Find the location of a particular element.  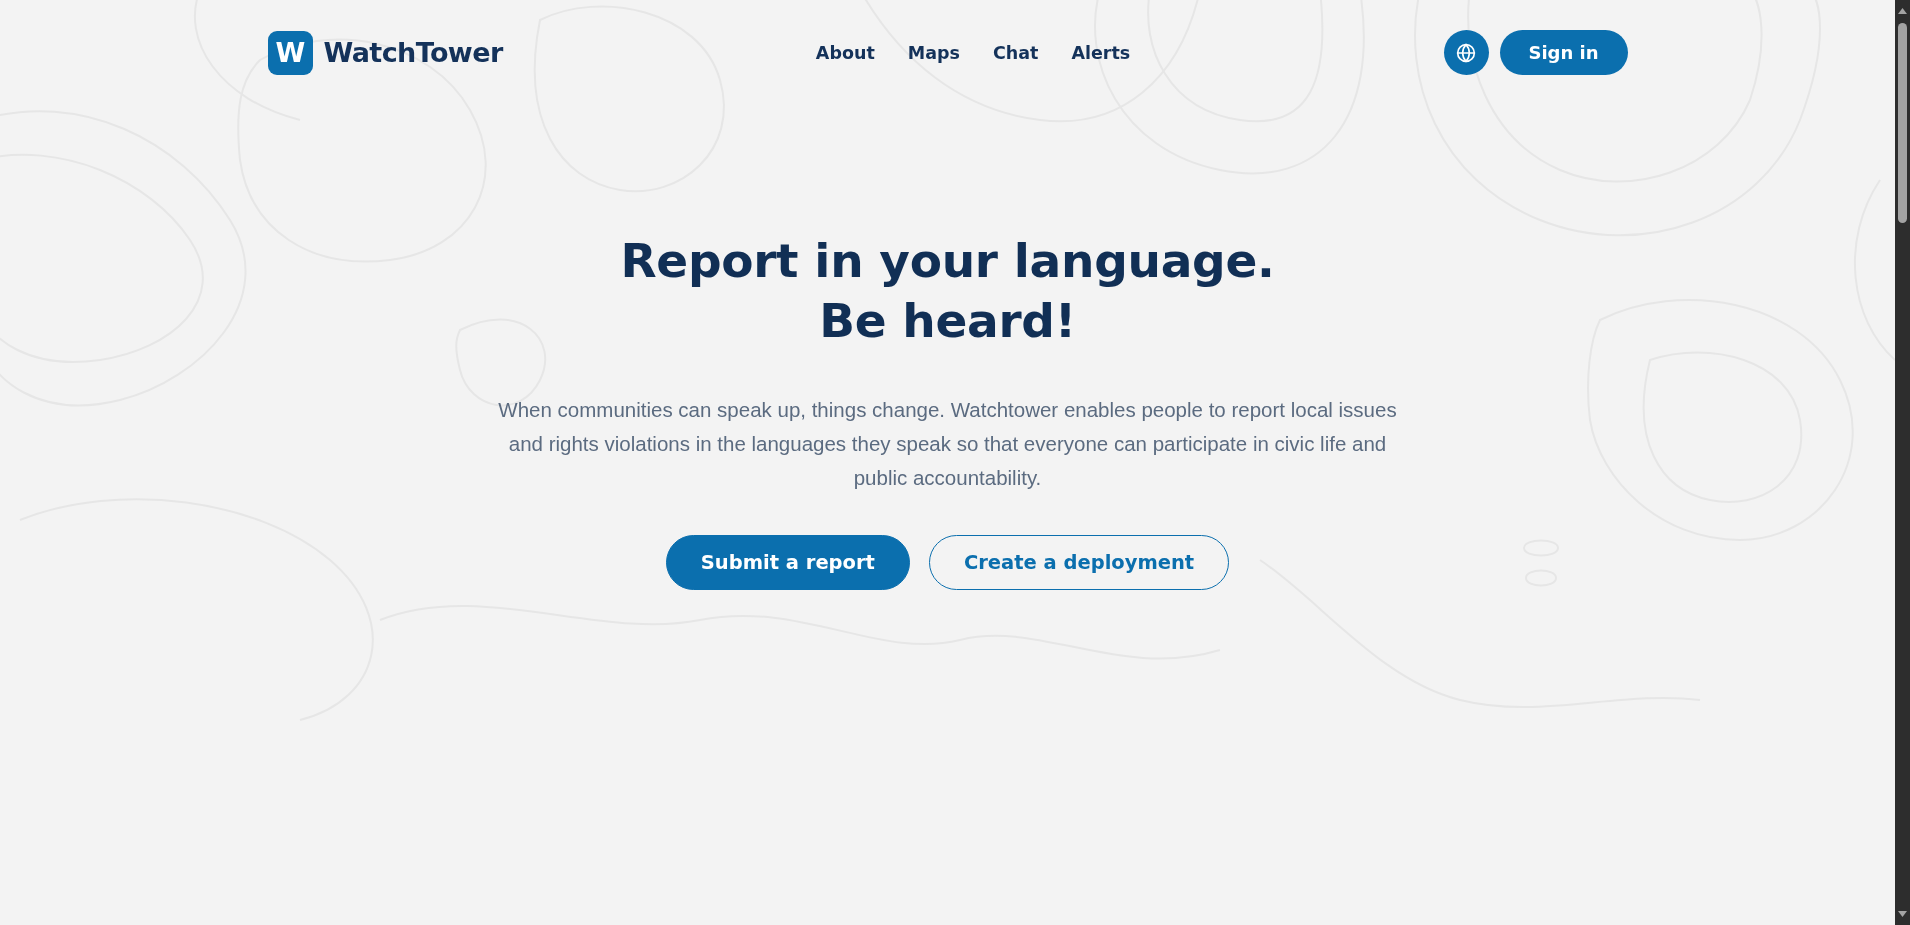

logo-mark: W is located at coordinates (290, 52).